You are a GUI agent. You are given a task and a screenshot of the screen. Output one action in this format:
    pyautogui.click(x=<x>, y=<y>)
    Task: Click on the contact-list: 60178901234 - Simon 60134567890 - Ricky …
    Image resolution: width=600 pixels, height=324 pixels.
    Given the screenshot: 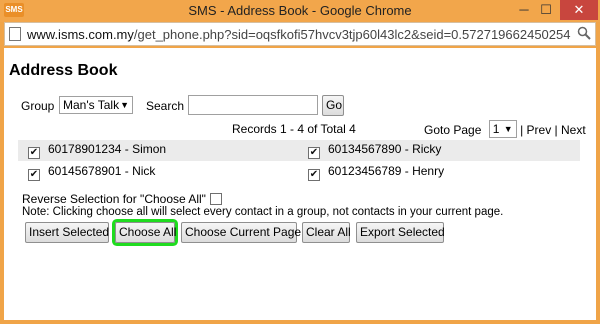 What is the action you would take?
    pyautogui.click(x=299, y=162)
    